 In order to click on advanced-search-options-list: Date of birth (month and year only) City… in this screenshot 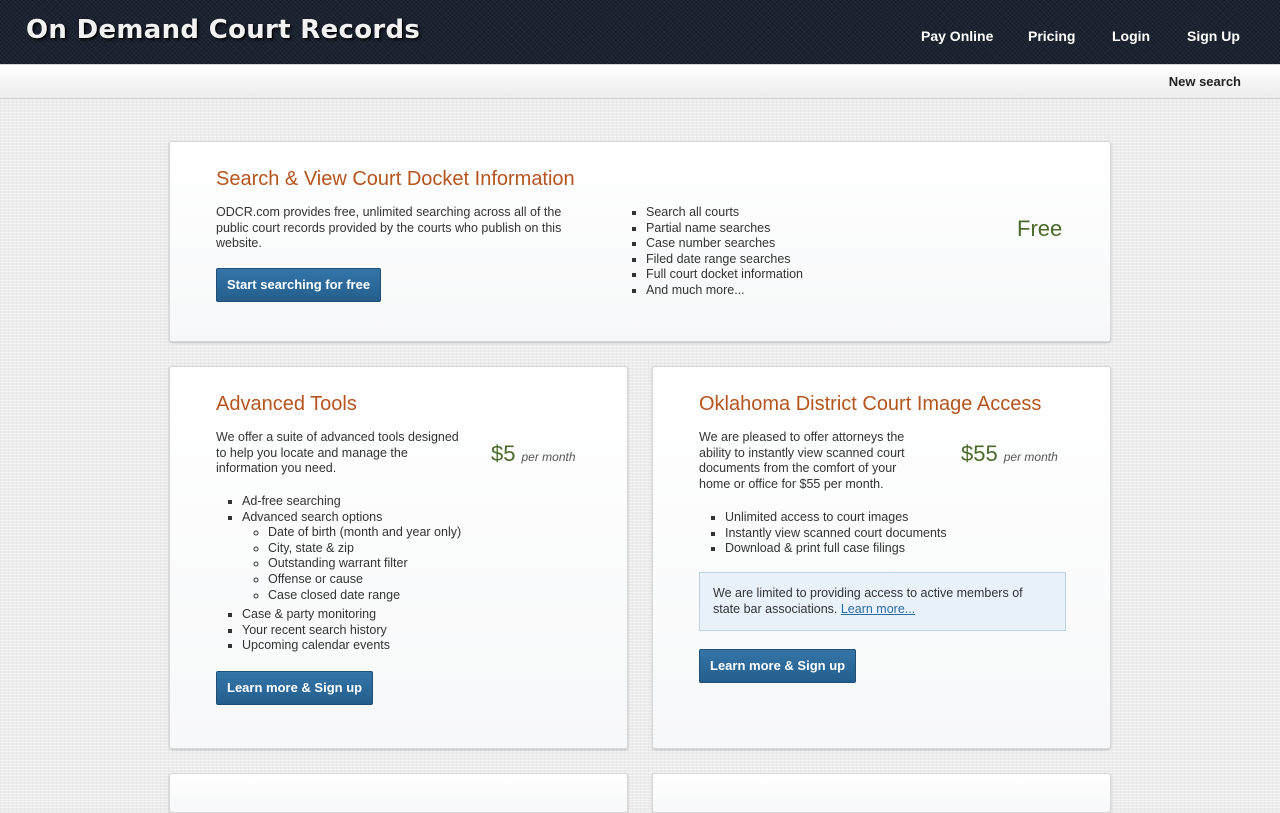, I will do `click(419, 564)`.